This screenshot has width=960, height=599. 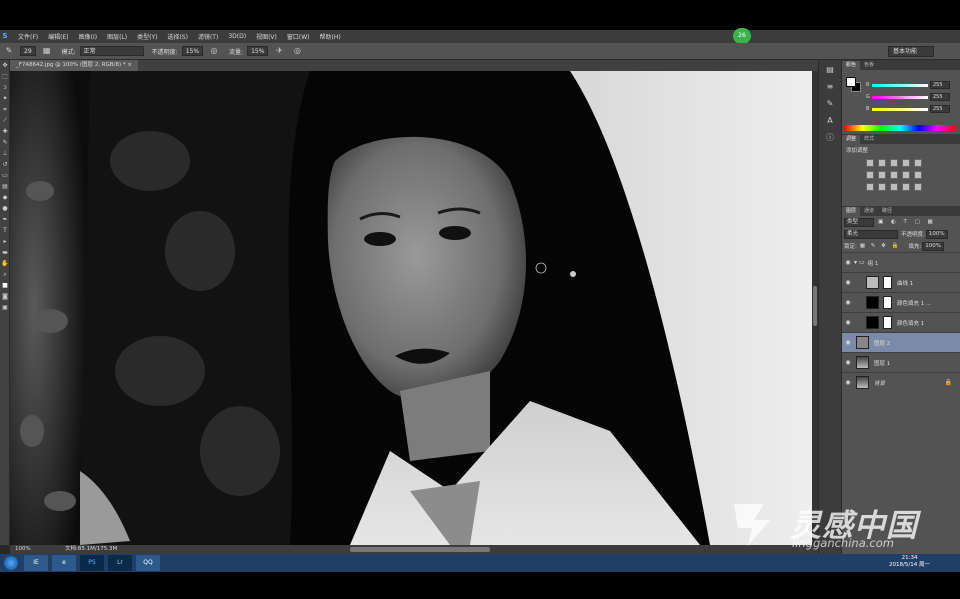 What do you see at coordinates (5, 142) in the screenshot?
I see `brush-tool-icon-side: ✎` at bounding box center [5, 142].